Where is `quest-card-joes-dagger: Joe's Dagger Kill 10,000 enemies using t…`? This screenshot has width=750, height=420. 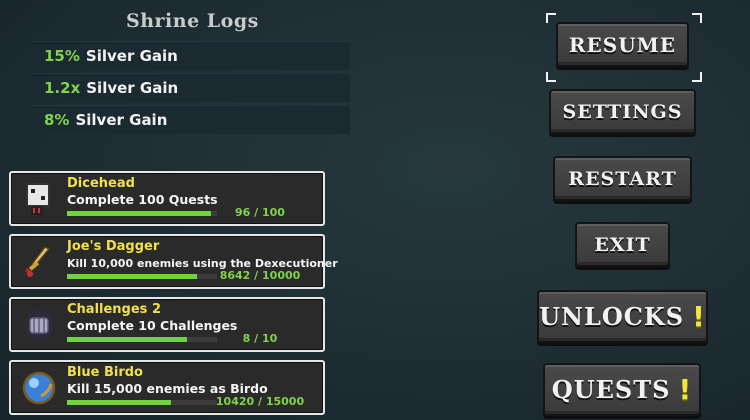 quest-card-joes-dagger: Joe's Dagger Kill 10,000 enemies using t… is located at coordinates (173, 261).